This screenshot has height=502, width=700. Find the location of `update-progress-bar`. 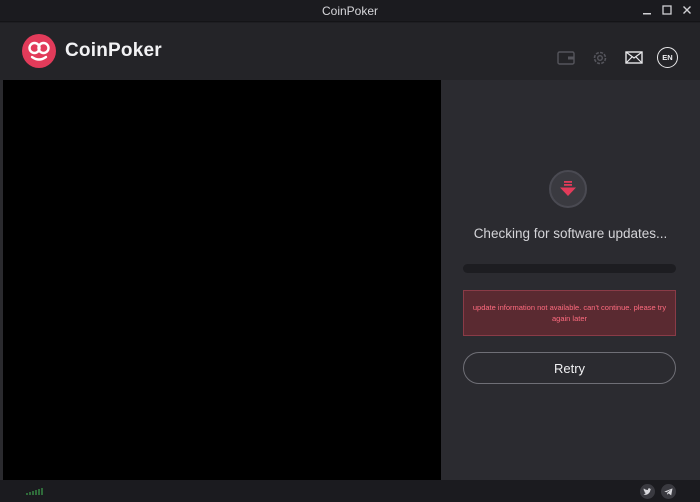

update-progress-bar is located at coordinates (569, 268).